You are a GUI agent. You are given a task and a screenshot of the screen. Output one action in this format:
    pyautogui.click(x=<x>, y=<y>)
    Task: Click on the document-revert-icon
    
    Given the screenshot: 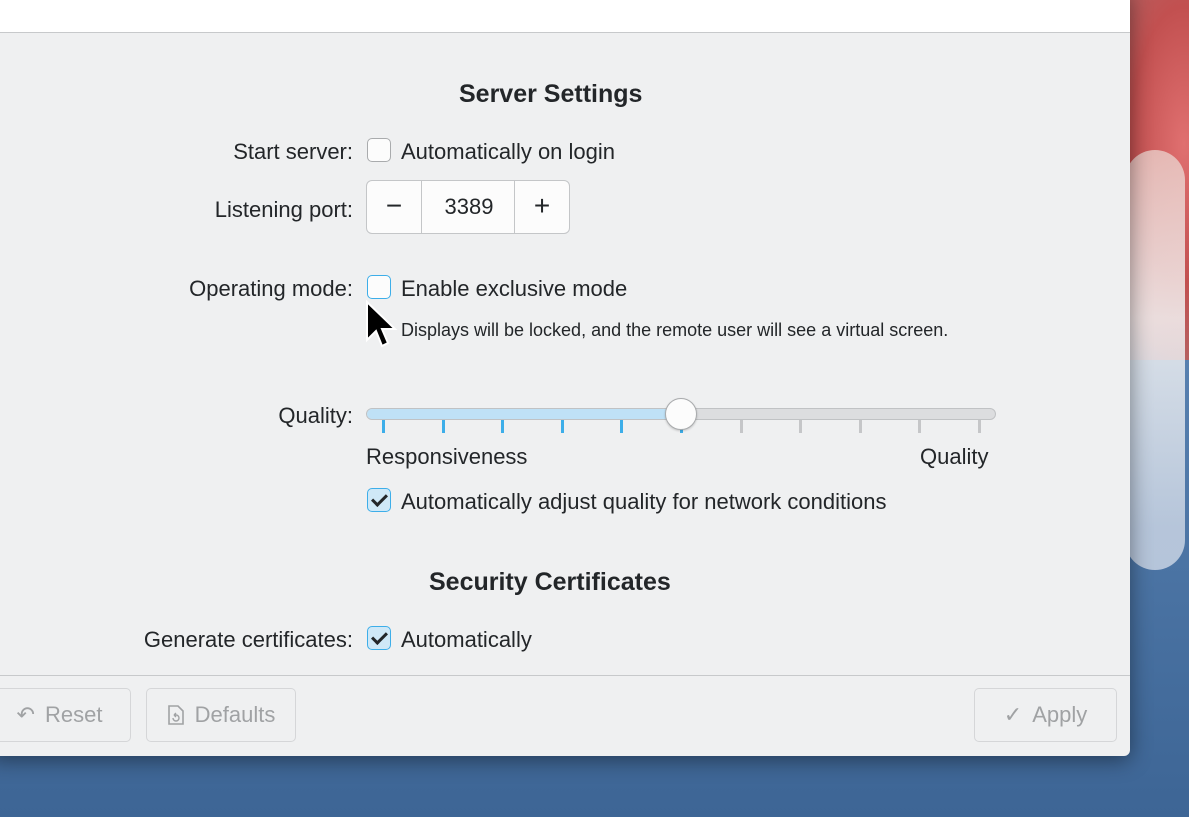 What is the action you would take?
    pyautogui.click(x=176, y=715)
    